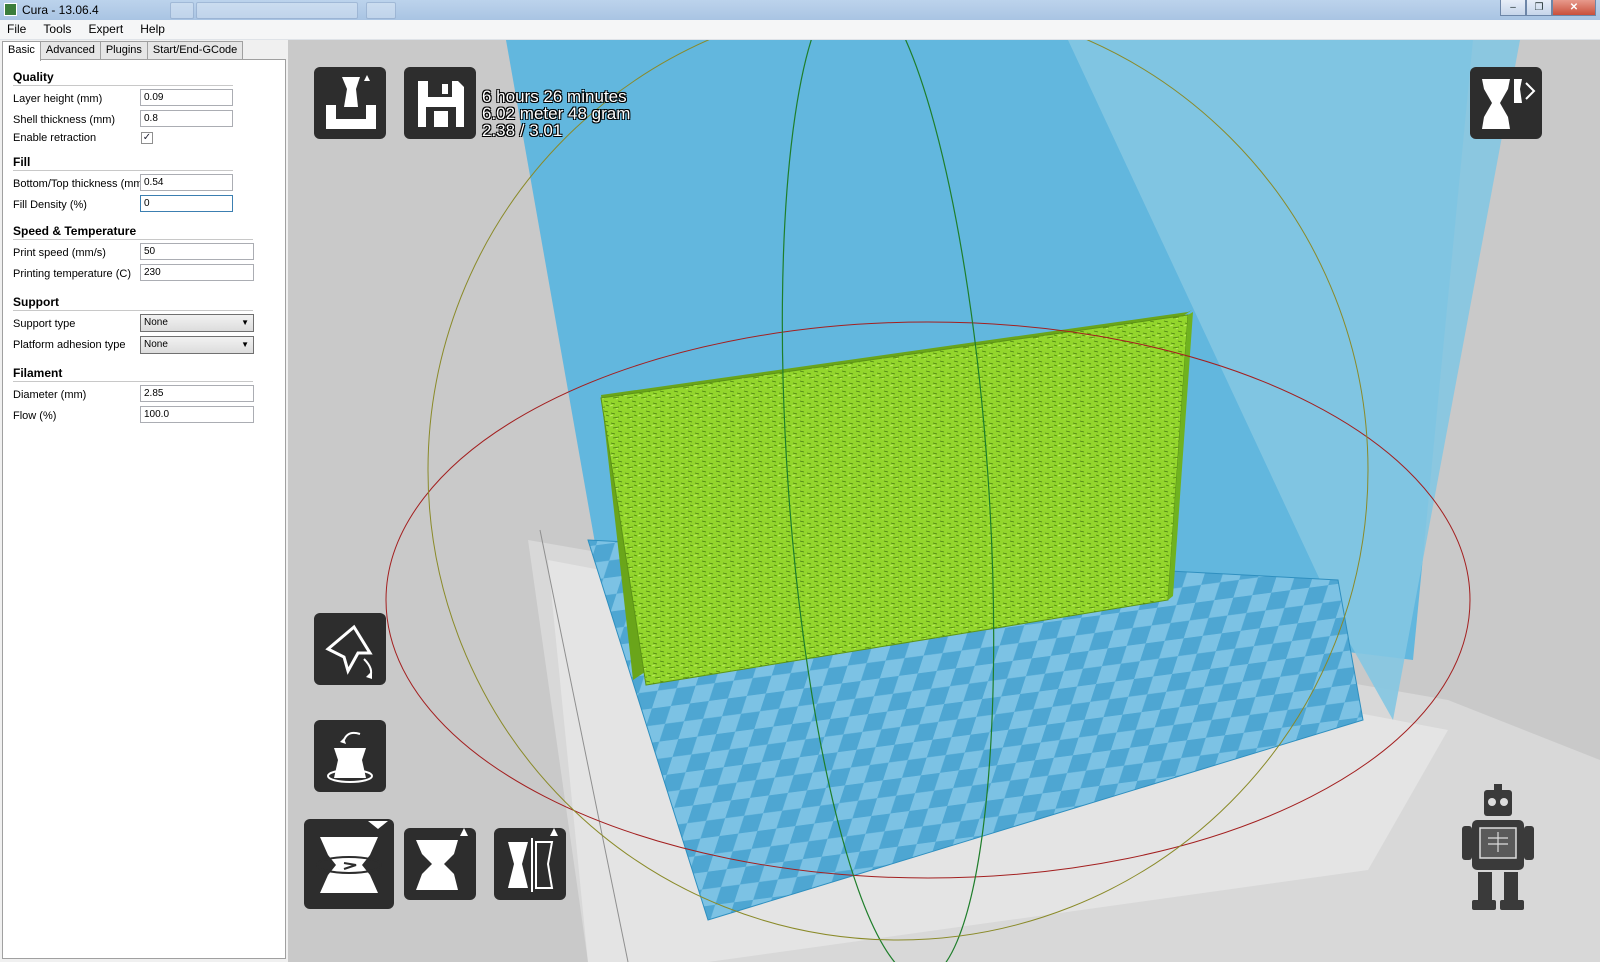 The height and width of the screenshot is (962, 1600). I want to click on diameter-input: 2.85, so click(197, 393).